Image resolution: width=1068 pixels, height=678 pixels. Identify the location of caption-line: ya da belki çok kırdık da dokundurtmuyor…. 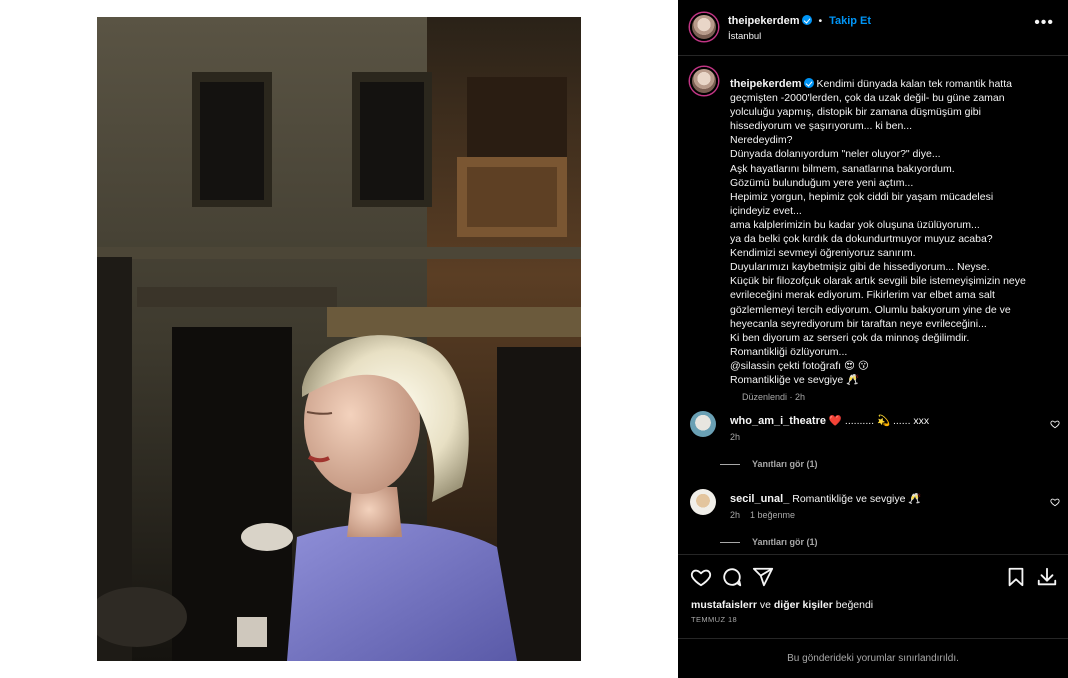
(861, 239).